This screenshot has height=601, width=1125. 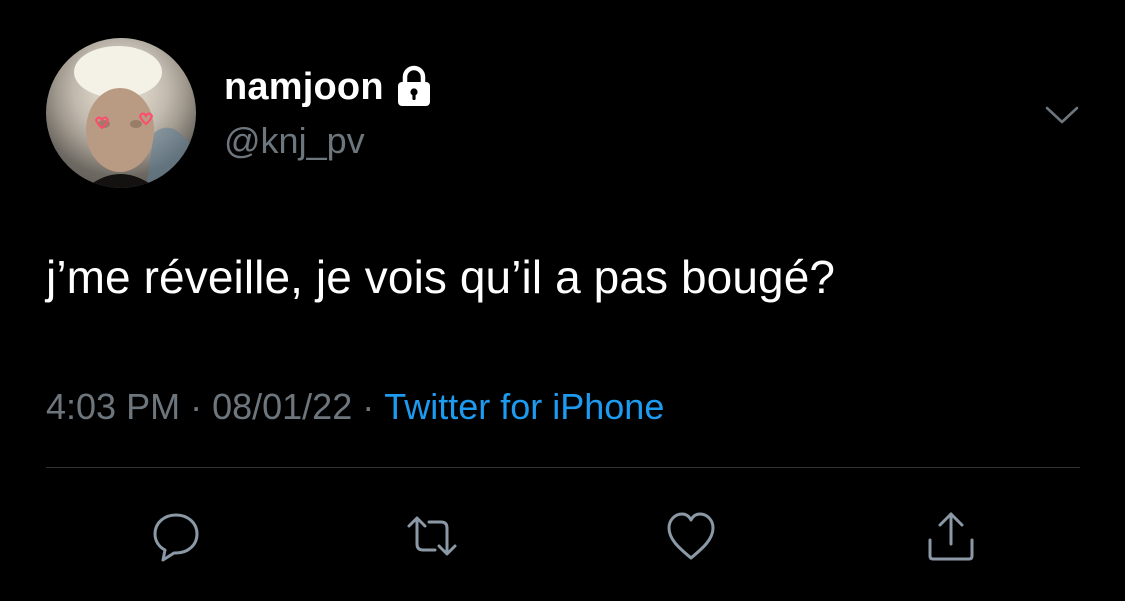 I want to click on display-name-text: namjoon, so click(x=304, y=87).